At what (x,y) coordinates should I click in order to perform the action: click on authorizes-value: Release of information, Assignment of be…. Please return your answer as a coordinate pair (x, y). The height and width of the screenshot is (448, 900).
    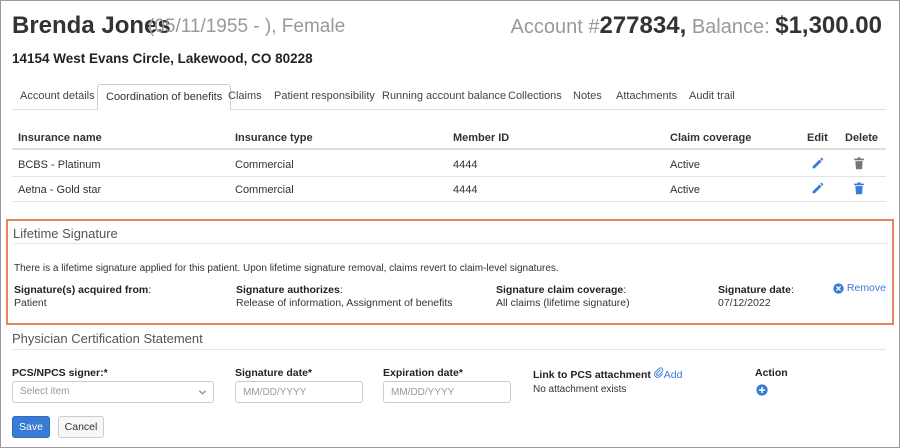
    Looking at the image, I should click on (344, 303).